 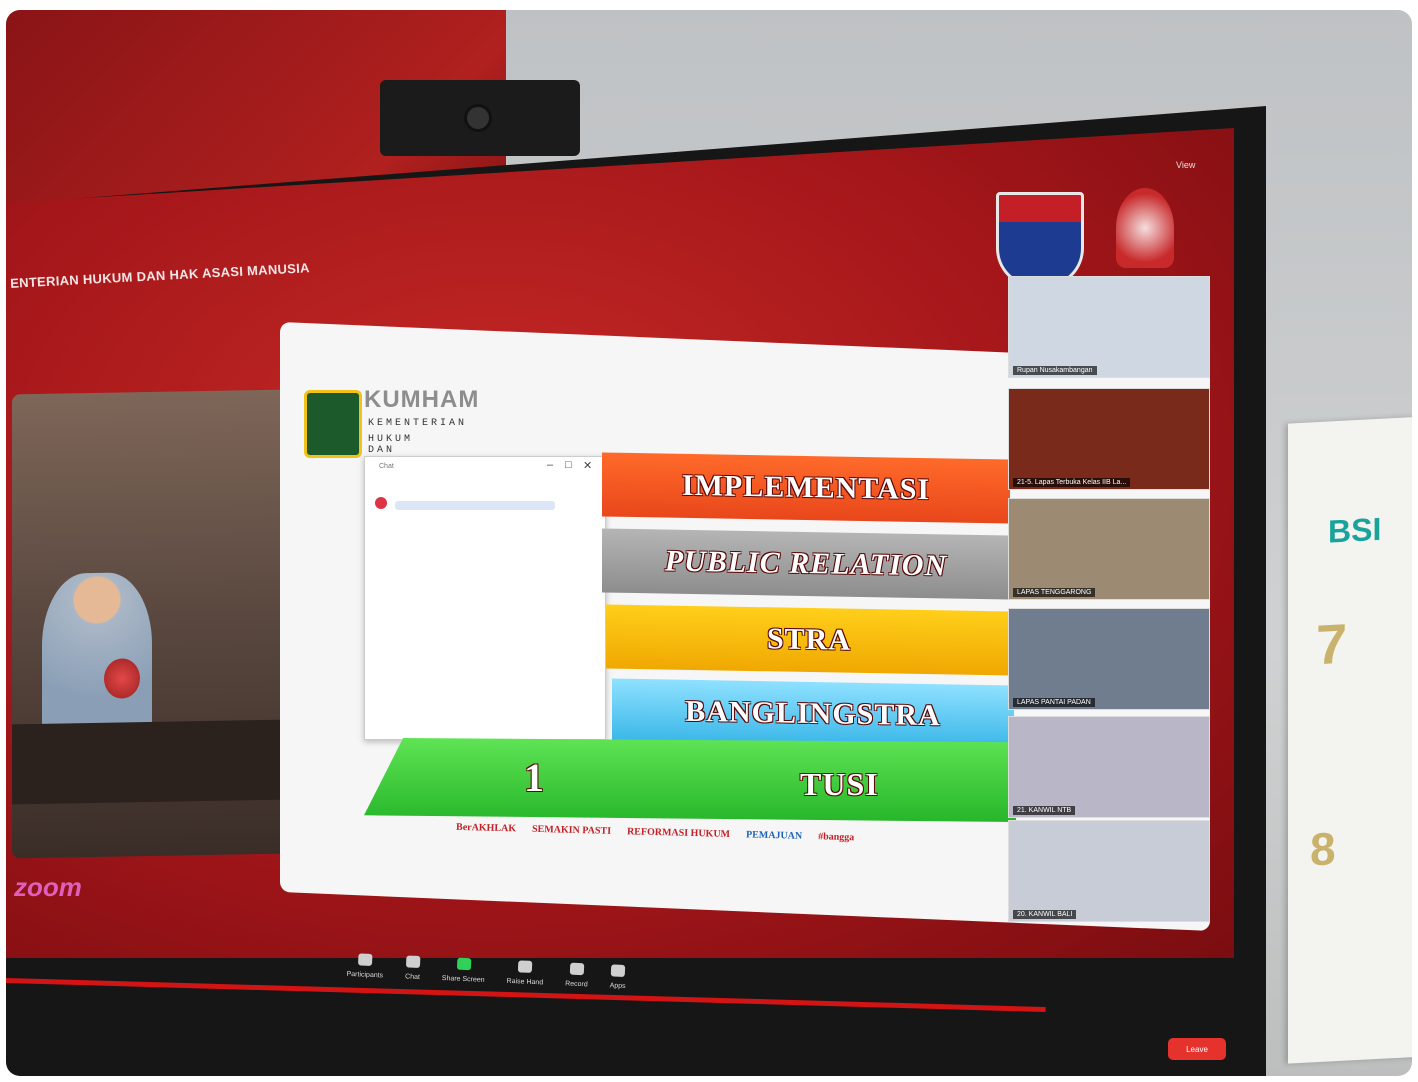 What do you see at coordinates (1197, 1049) in the screenshot?
I see `leave-button: Leave` at bounding box center [1197, 1049].